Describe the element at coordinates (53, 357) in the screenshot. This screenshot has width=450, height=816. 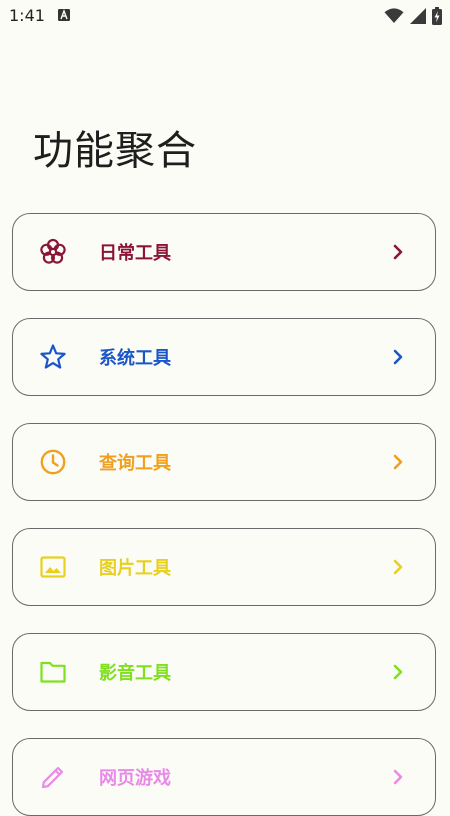
I see `star-icon` at that location.